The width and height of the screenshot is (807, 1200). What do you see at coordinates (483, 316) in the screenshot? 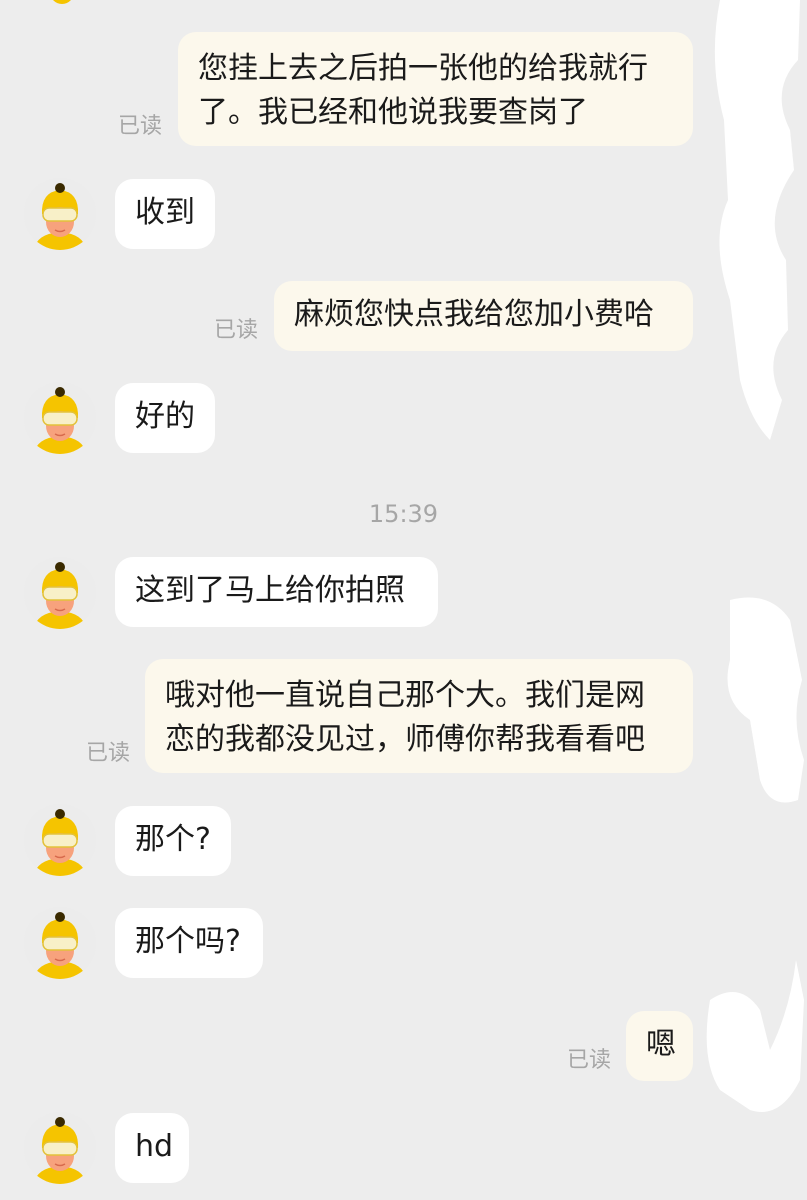
I see `outgoing-message: 麻烦您快点我给您加小费哈` at bounding box center [483, 316].